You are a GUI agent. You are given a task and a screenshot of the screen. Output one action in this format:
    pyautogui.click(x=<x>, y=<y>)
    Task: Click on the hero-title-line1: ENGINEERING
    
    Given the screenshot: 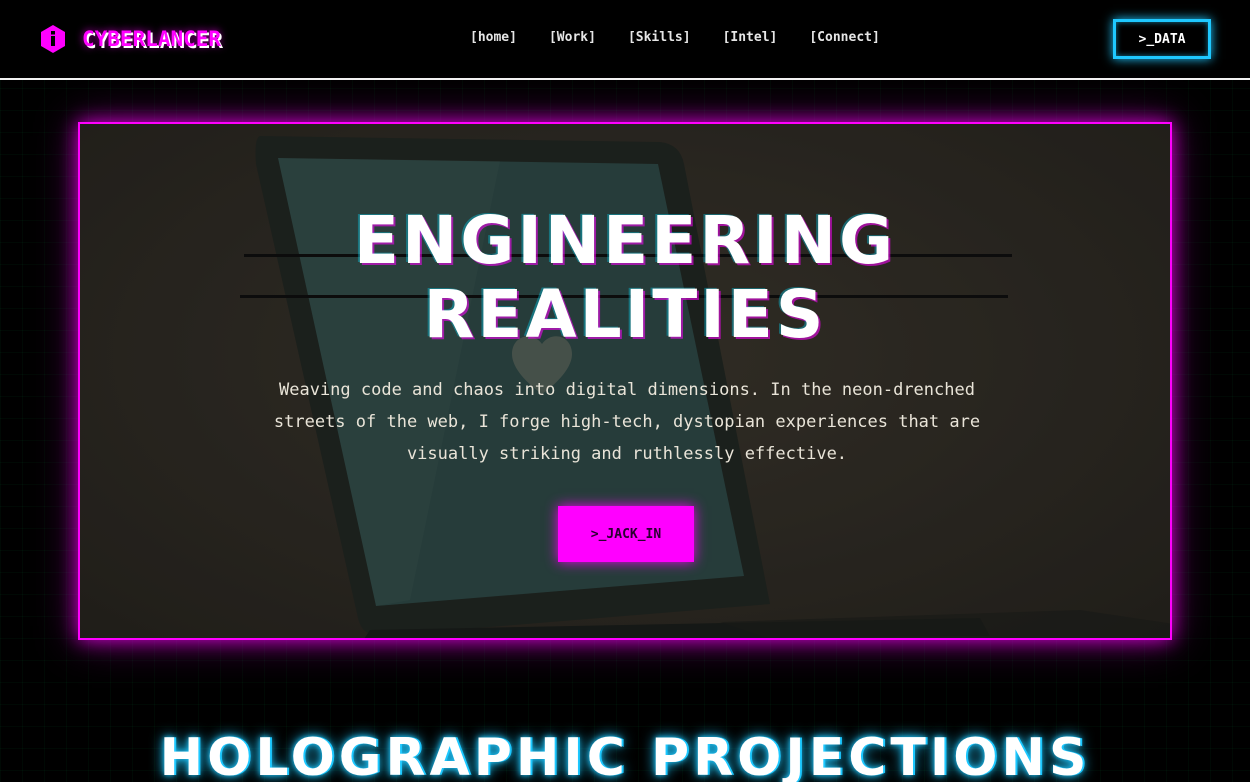 What is the action you would take?
    pyautogui.click(x=625, y=240)
    